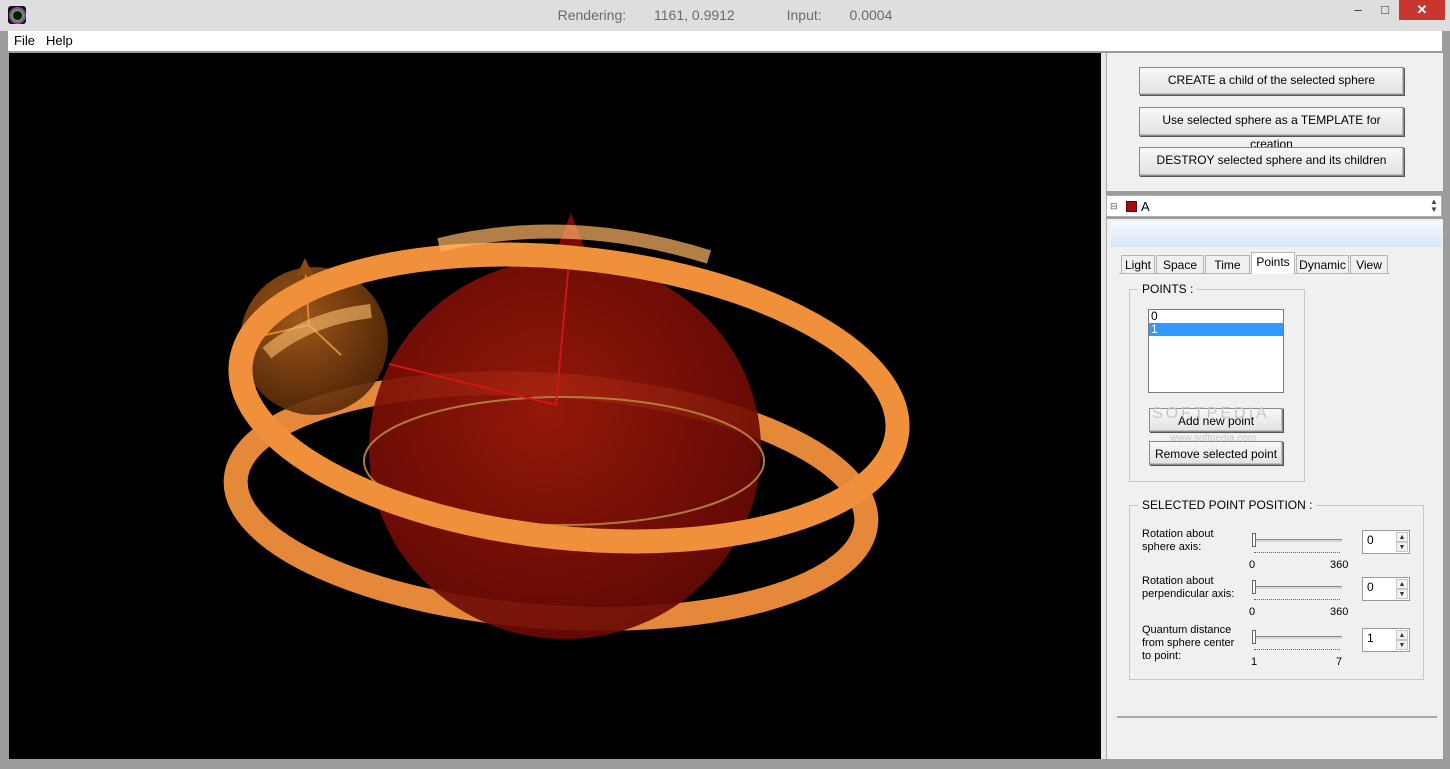 The image size is (1450, 769). Describe the element at coordinates (1145, 206) in the screenshot. I see `tree-item-selected: A` at that location.